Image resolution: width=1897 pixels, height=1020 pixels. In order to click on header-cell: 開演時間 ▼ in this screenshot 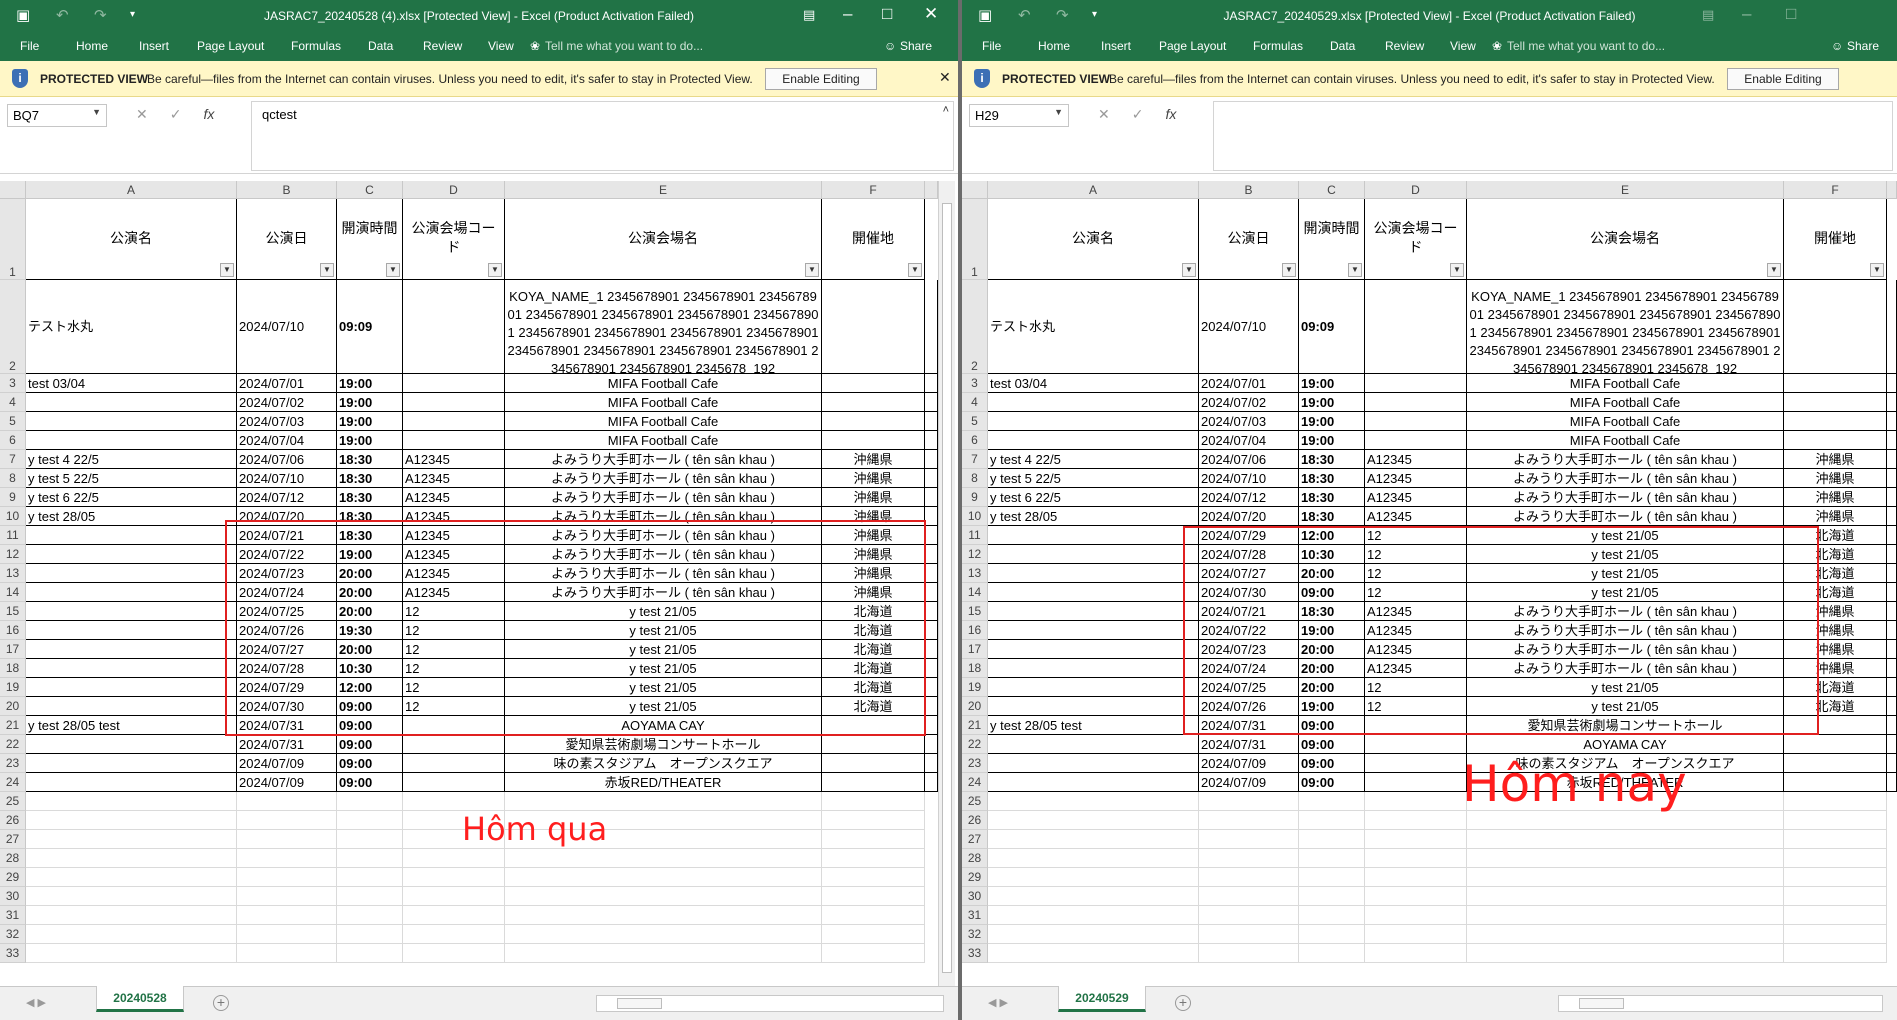, I will do `click(370, 239)`.